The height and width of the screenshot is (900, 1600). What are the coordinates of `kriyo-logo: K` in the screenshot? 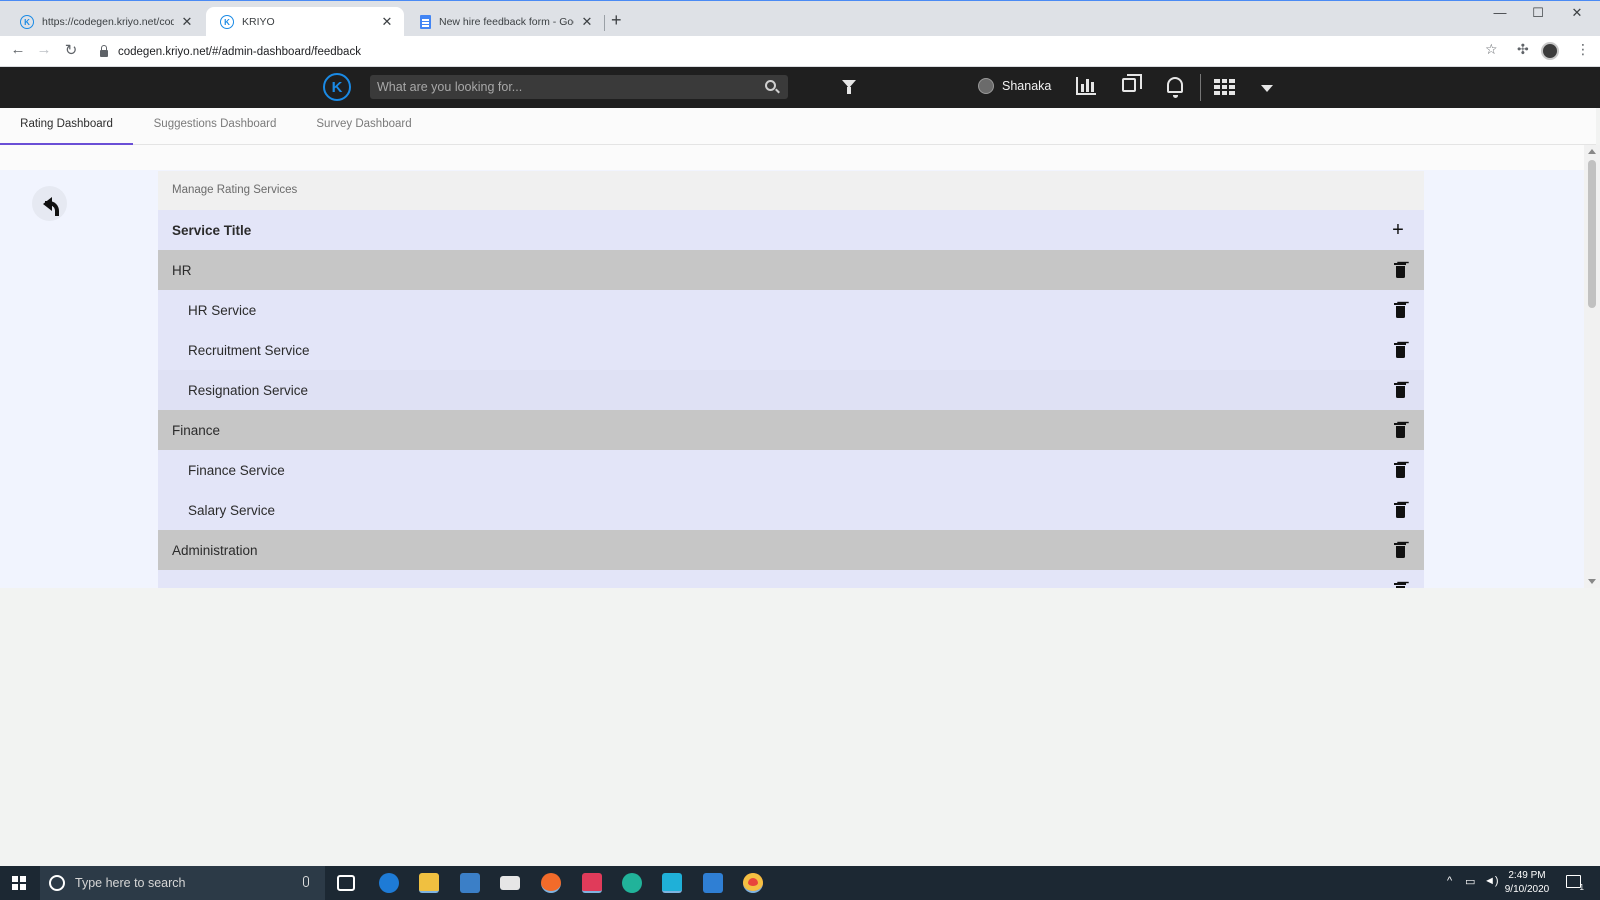 It's located at (337, 87).